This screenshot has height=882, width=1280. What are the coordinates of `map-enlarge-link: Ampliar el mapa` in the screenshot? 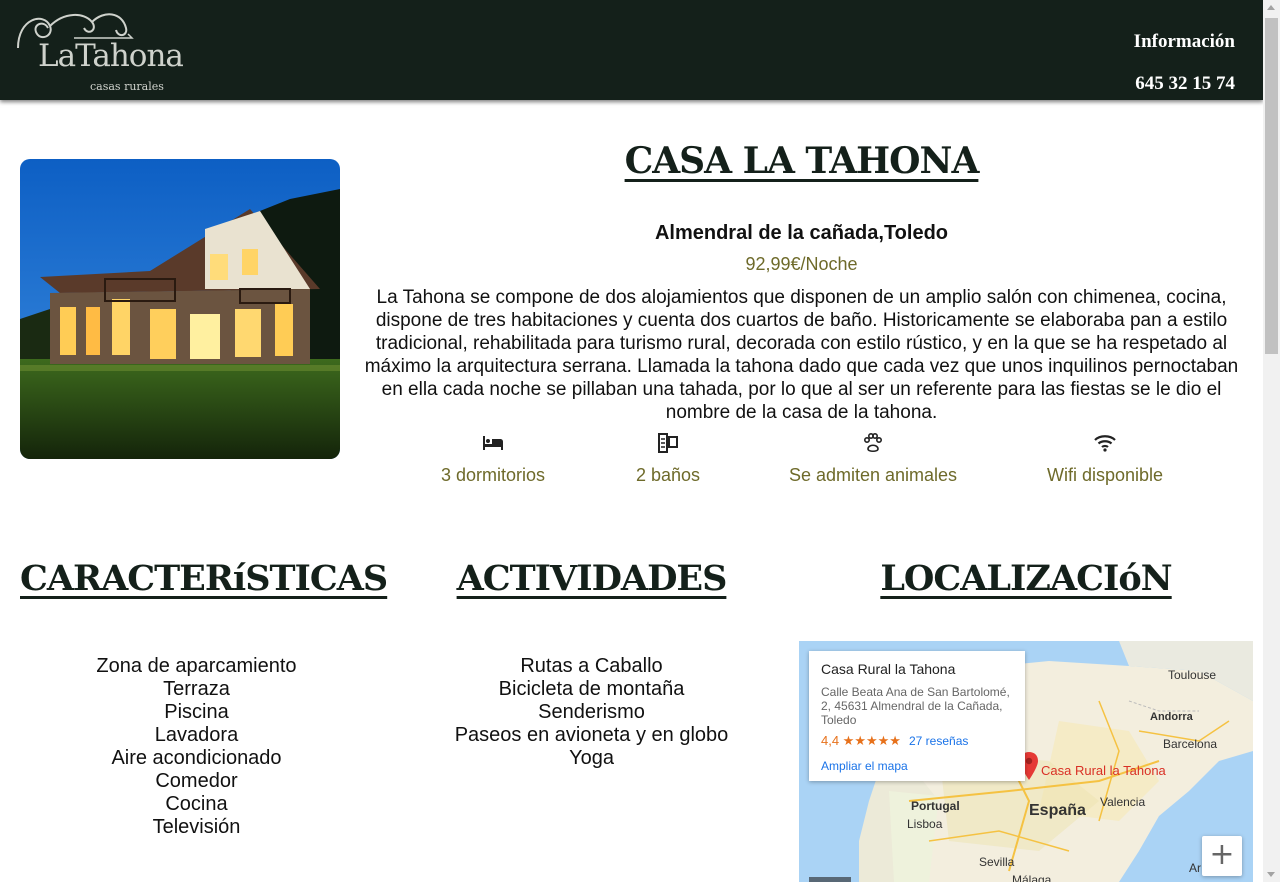 It's located at (864, 766).